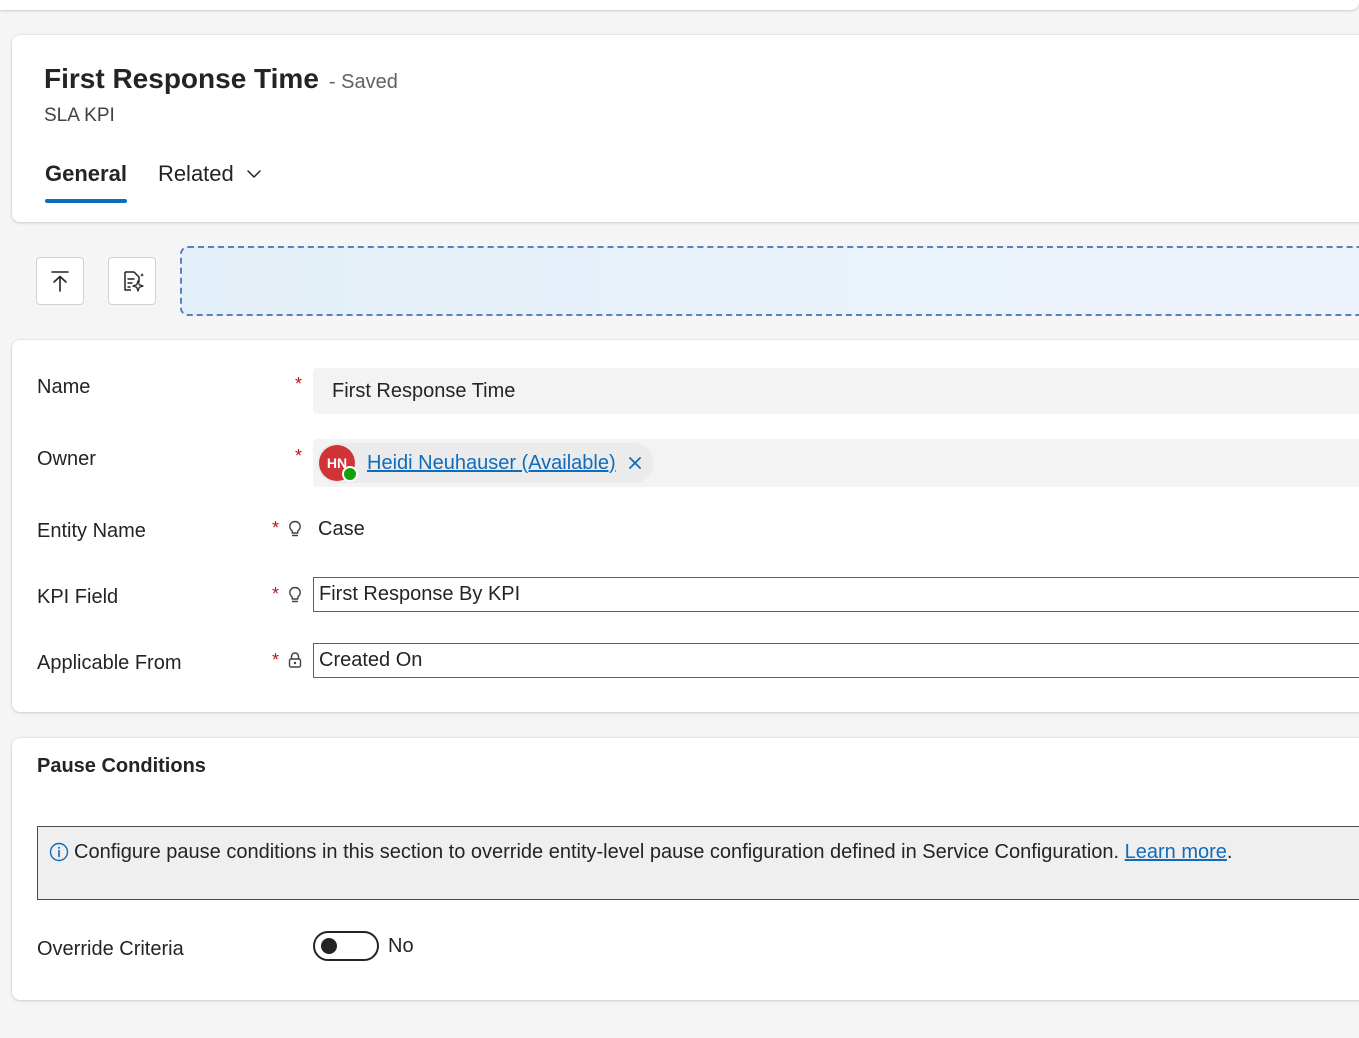 The height and width of the screenshot is (1038, 1359). I want to click on section-title: Pause Conditions, so click(121, 766).